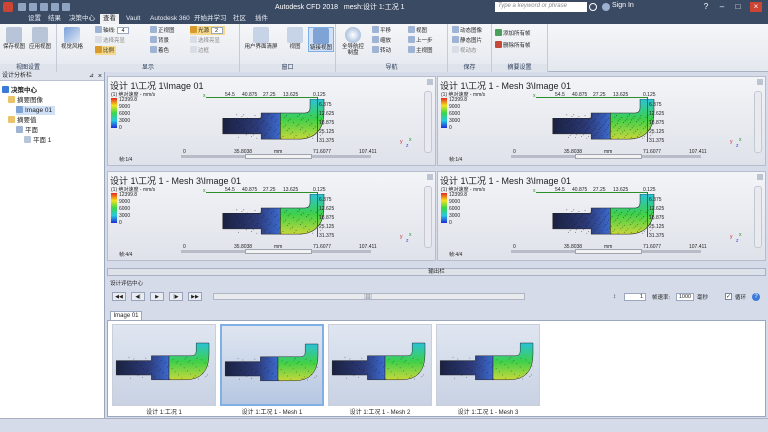 The image size is (768, 432). Describe the element at coordinates (44, 7) in the screenshot. I see `save-icon` at that location.